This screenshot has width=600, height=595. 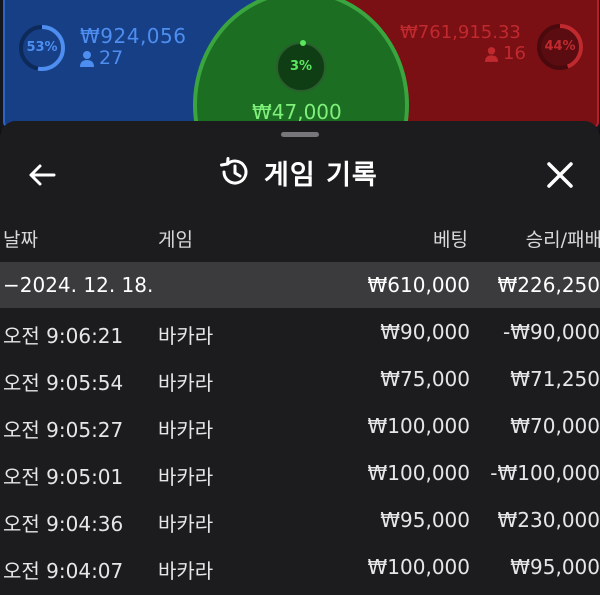 I want to click on tie-percent-ring: 3%, so click(x=301, y=66).